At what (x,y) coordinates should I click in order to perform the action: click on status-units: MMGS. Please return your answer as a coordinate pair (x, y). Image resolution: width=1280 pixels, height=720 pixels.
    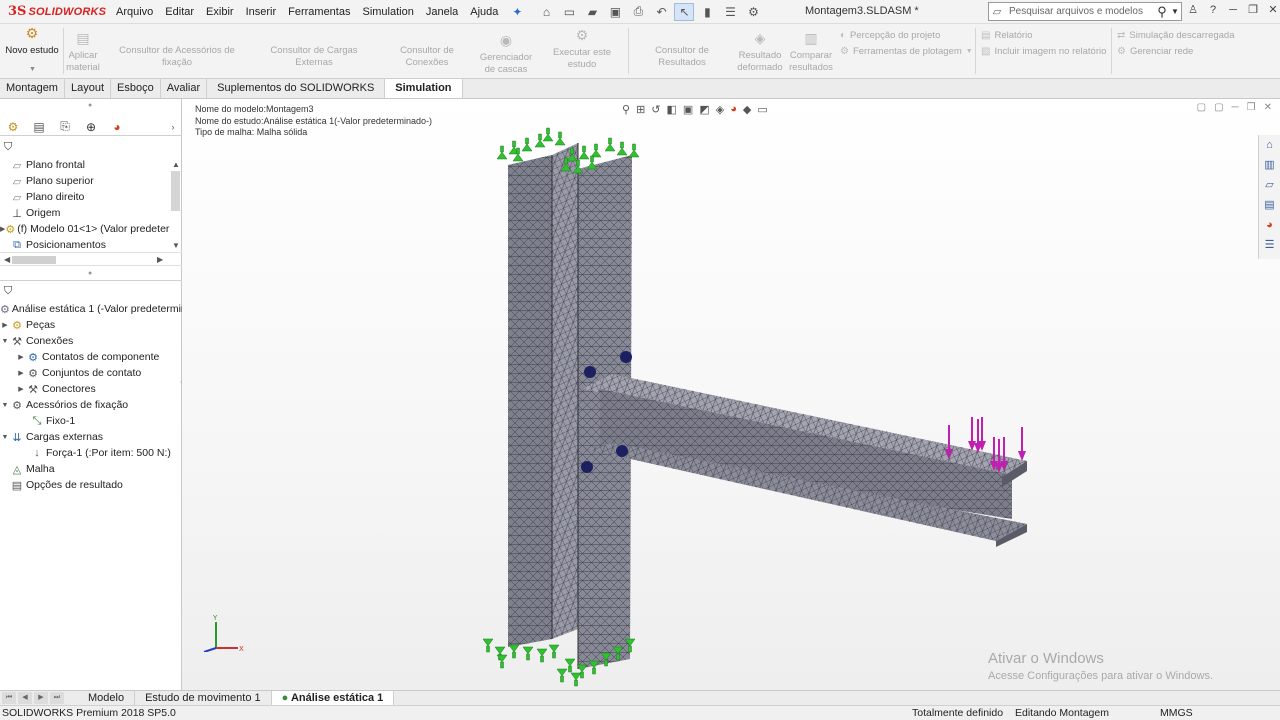
    Looking at the image, I should click on (1176, 713).